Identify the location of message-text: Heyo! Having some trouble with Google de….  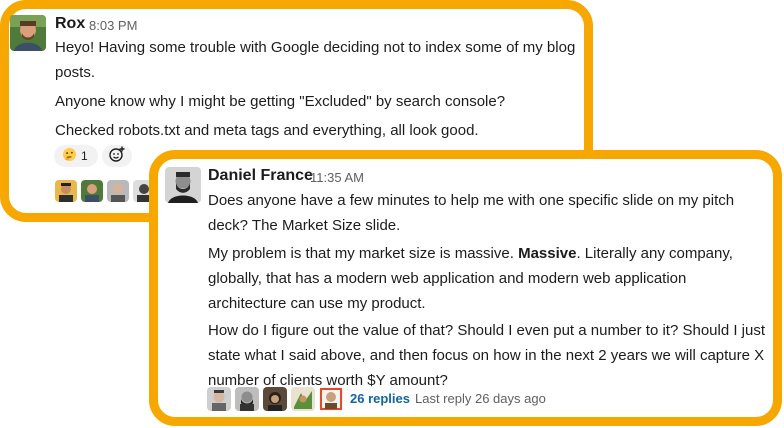
(315, 60).